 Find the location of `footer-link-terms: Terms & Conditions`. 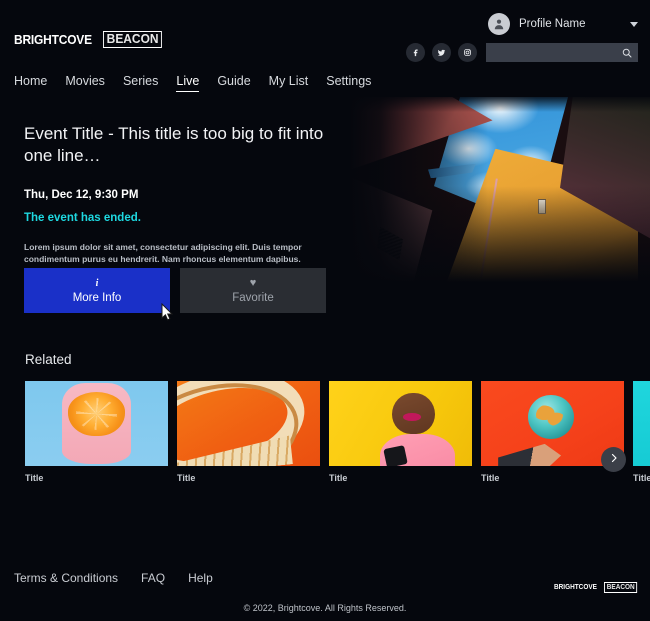

footer-link-terms: Terms & Conditions is located at coordinates (66, 578).